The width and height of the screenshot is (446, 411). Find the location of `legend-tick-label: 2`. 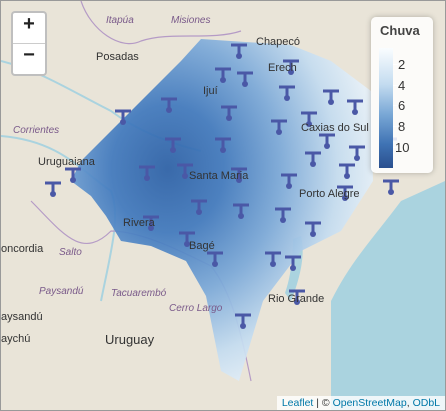

legend-tick-label: 2 is located at coordinates (402, 64).